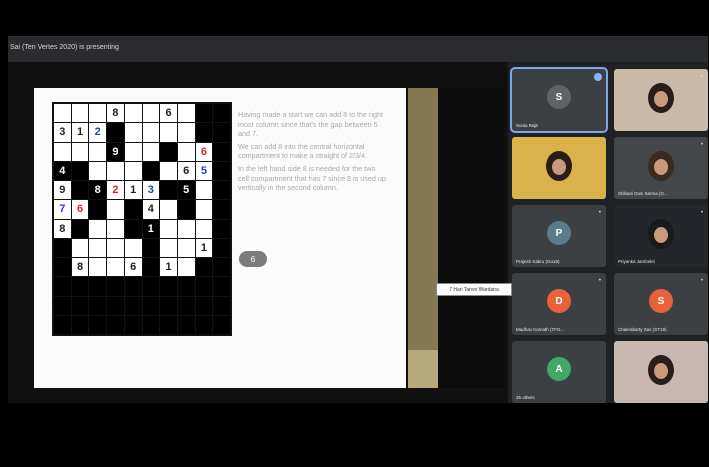  What do you see at coordinates (354, 435) in the screenshot?
I see `letterbox-bottom` at bounding box center [354, 435].